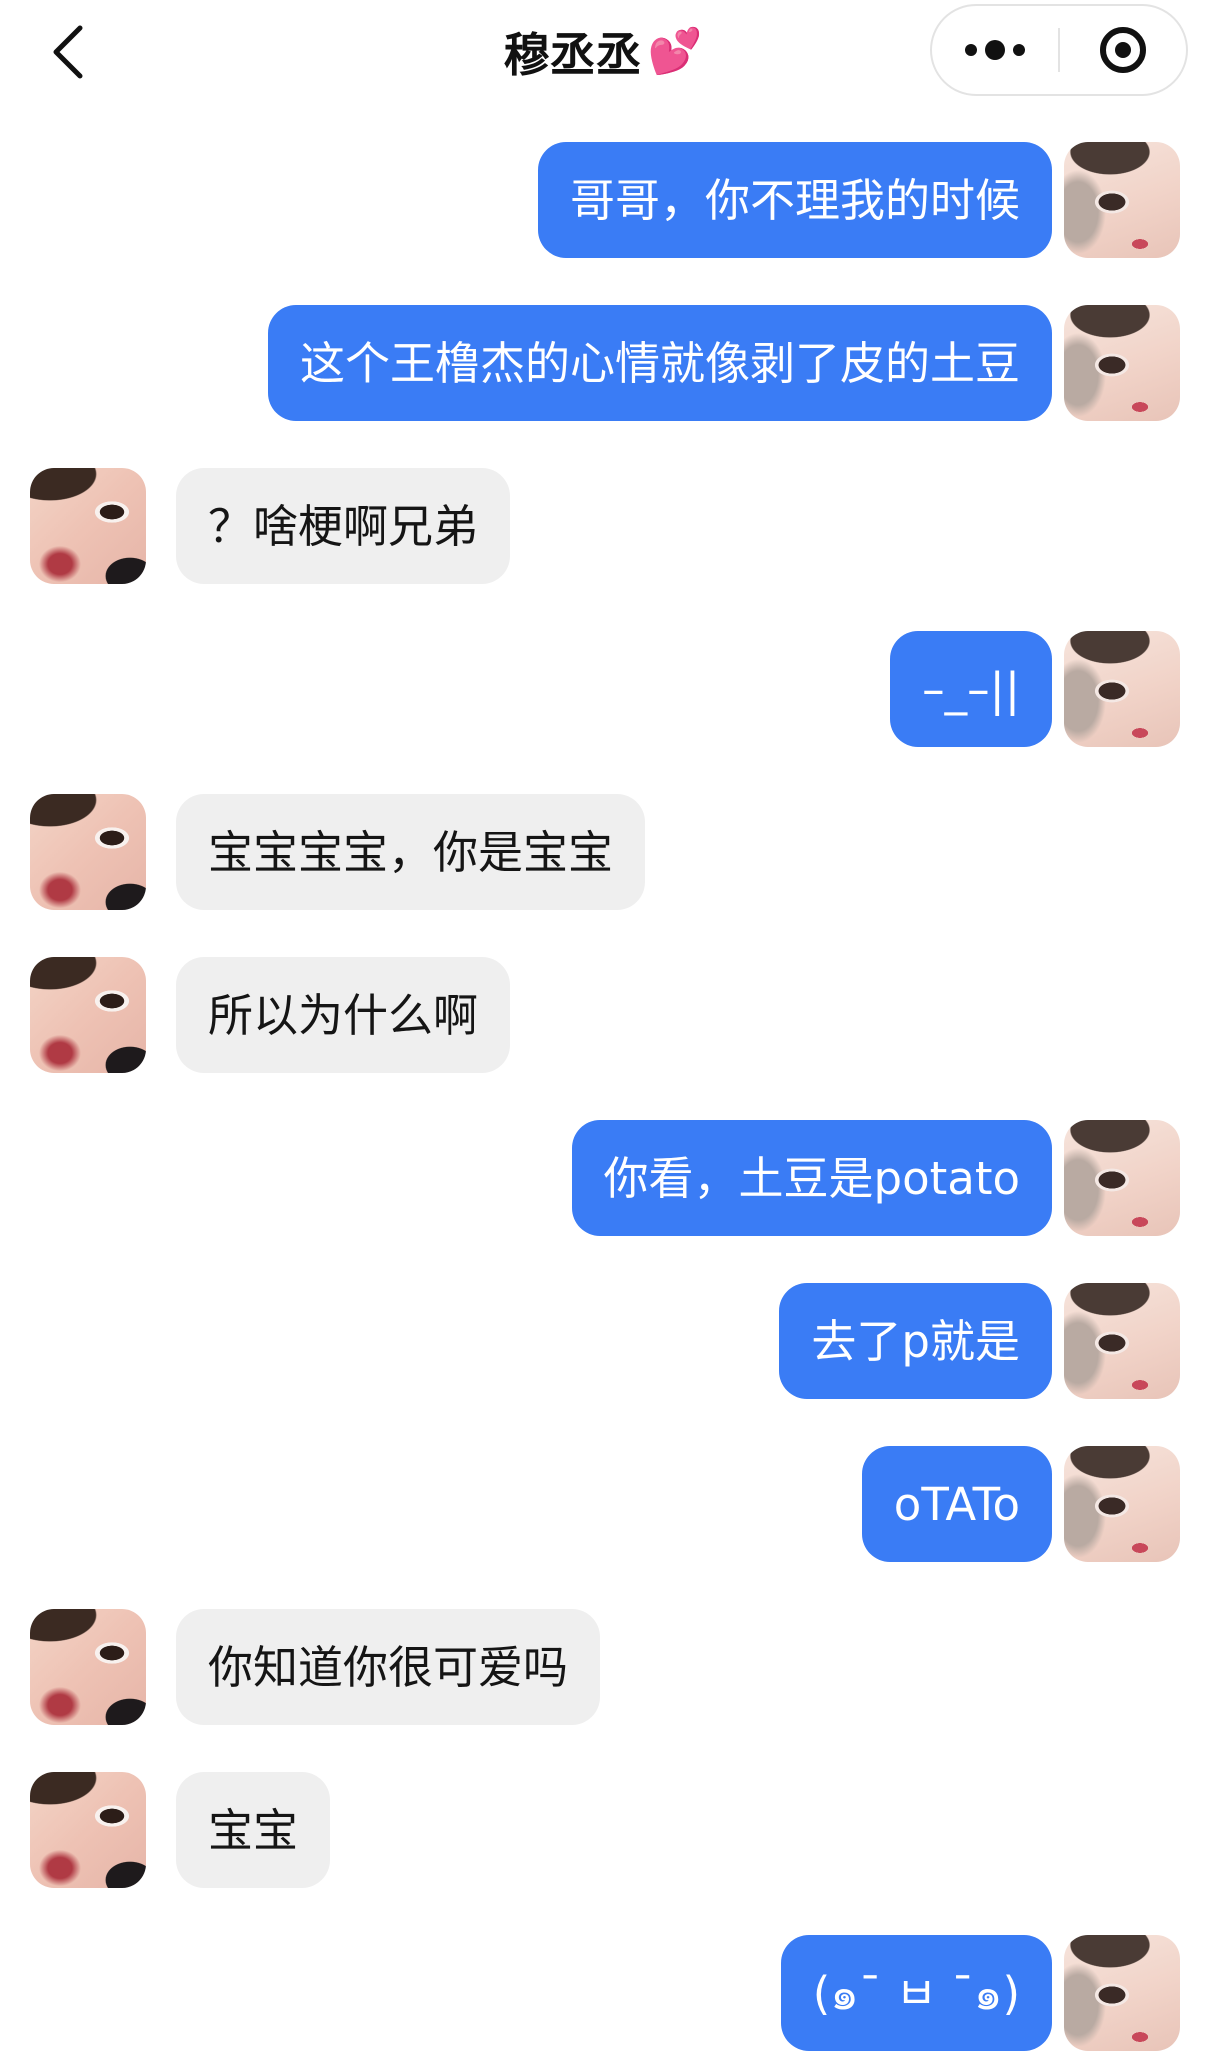 The height and width of the screenshot is (2051, 1206). What do you see at coordinates (956, 1504) in the screenshot?
I see `message-bubble-sent: oTATo` at bounding box center [956, 1504].